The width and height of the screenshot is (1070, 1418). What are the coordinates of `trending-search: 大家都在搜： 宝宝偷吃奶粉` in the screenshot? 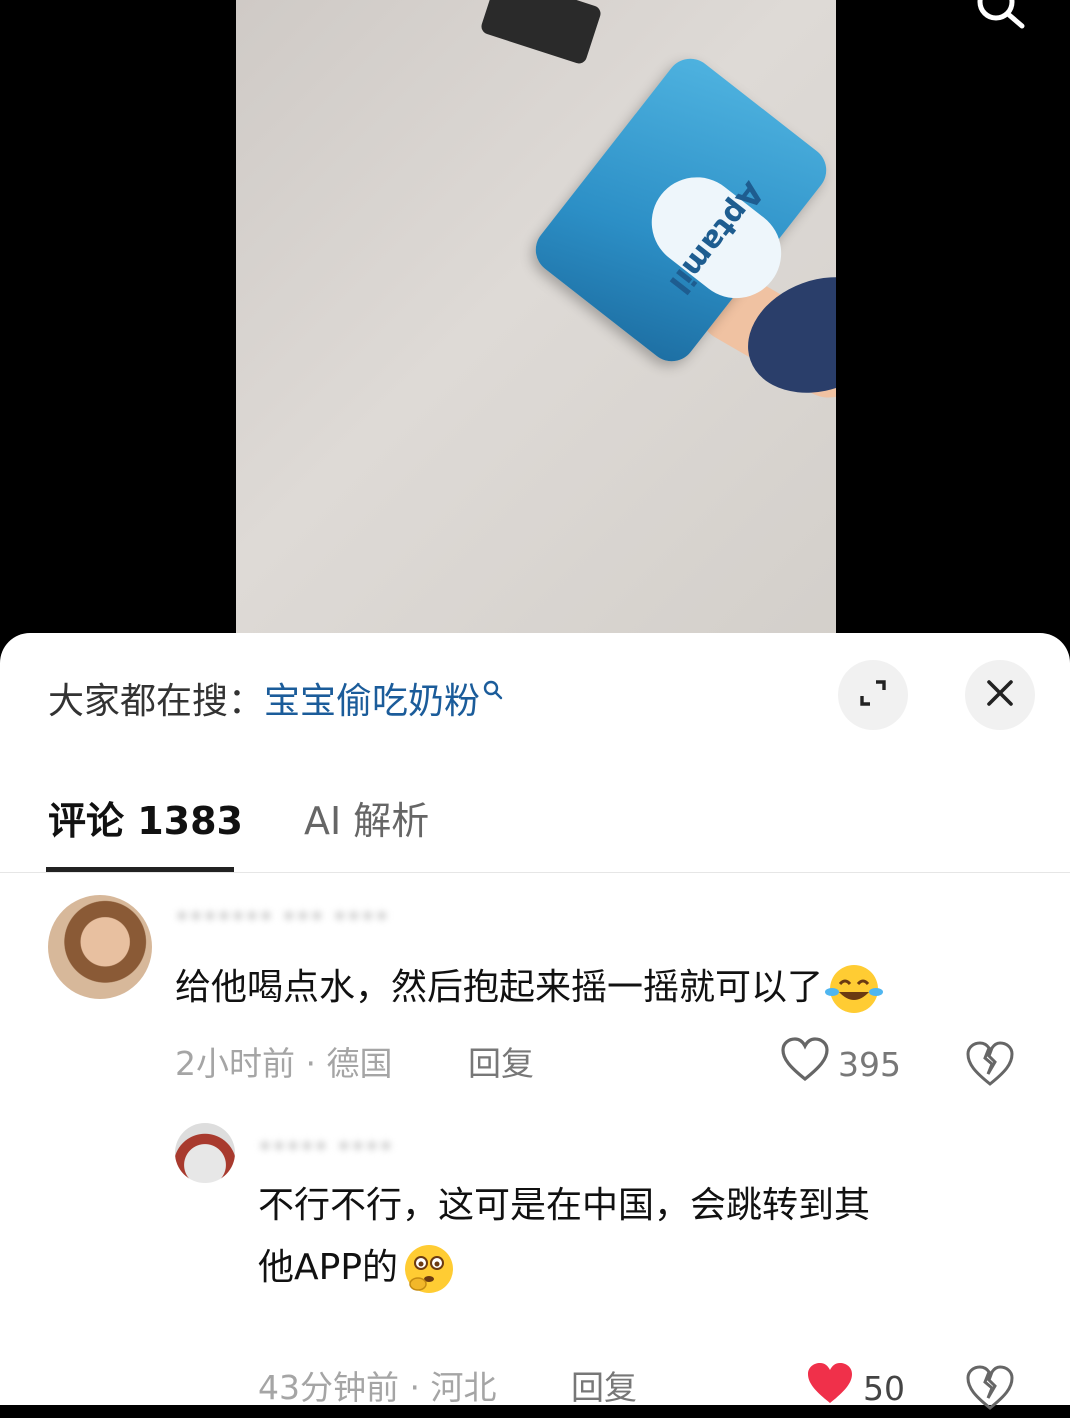 It's located at (276, 698).